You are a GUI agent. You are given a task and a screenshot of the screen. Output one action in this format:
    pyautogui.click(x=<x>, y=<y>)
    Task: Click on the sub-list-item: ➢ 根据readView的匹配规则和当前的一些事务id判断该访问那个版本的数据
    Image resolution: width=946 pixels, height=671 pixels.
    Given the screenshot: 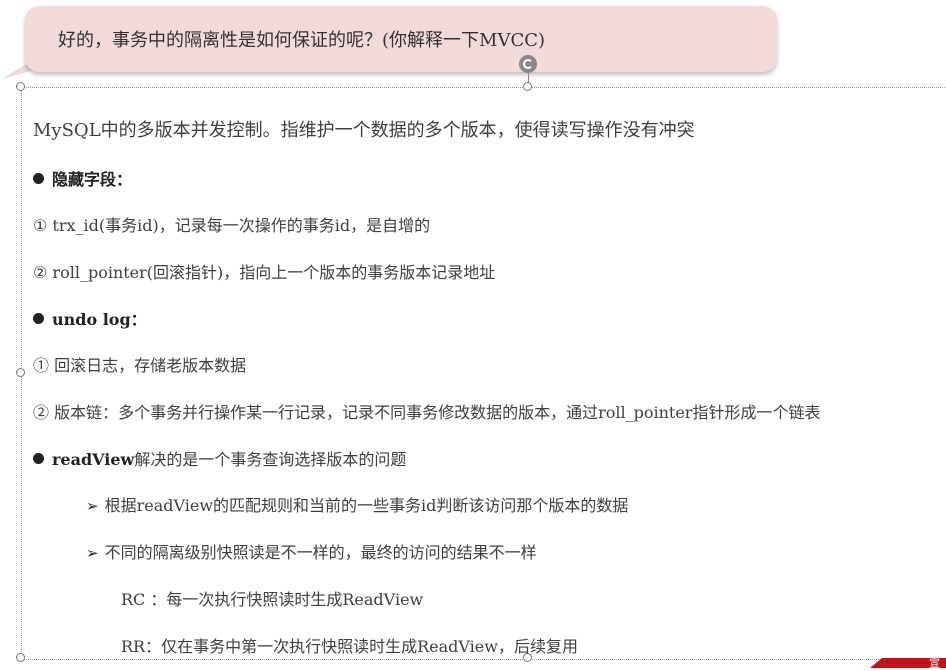 What is the action you would take?
    pyautogui.click(x=357, y=504)
    